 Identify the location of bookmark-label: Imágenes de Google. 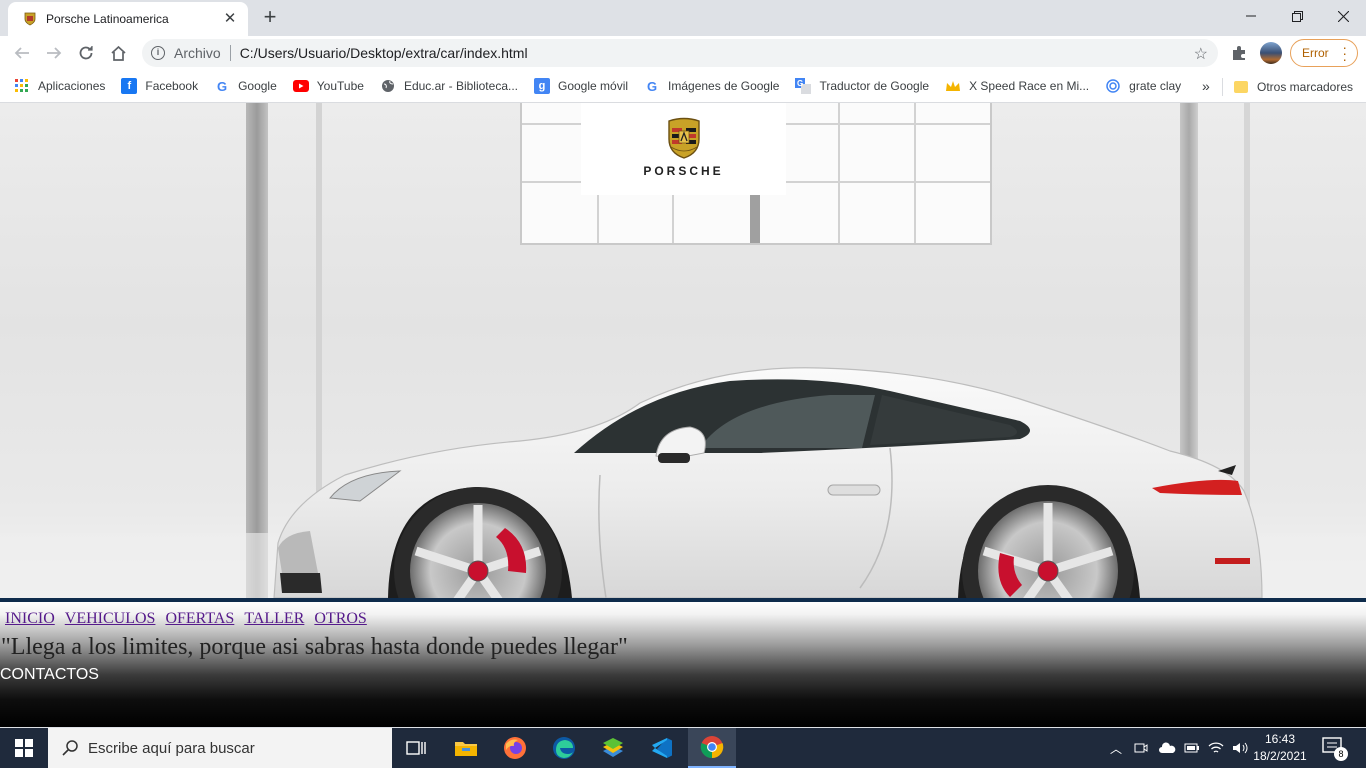
(724, 86).